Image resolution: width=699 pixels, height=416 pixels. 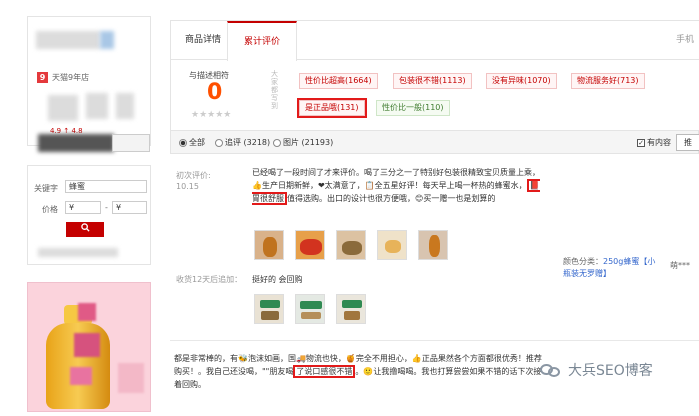 What do you see at coordinates (432, 81) in the screenshot?
I see `tag-good-packaging: 包装很不错(1113)` at bounding box center [432, 81].